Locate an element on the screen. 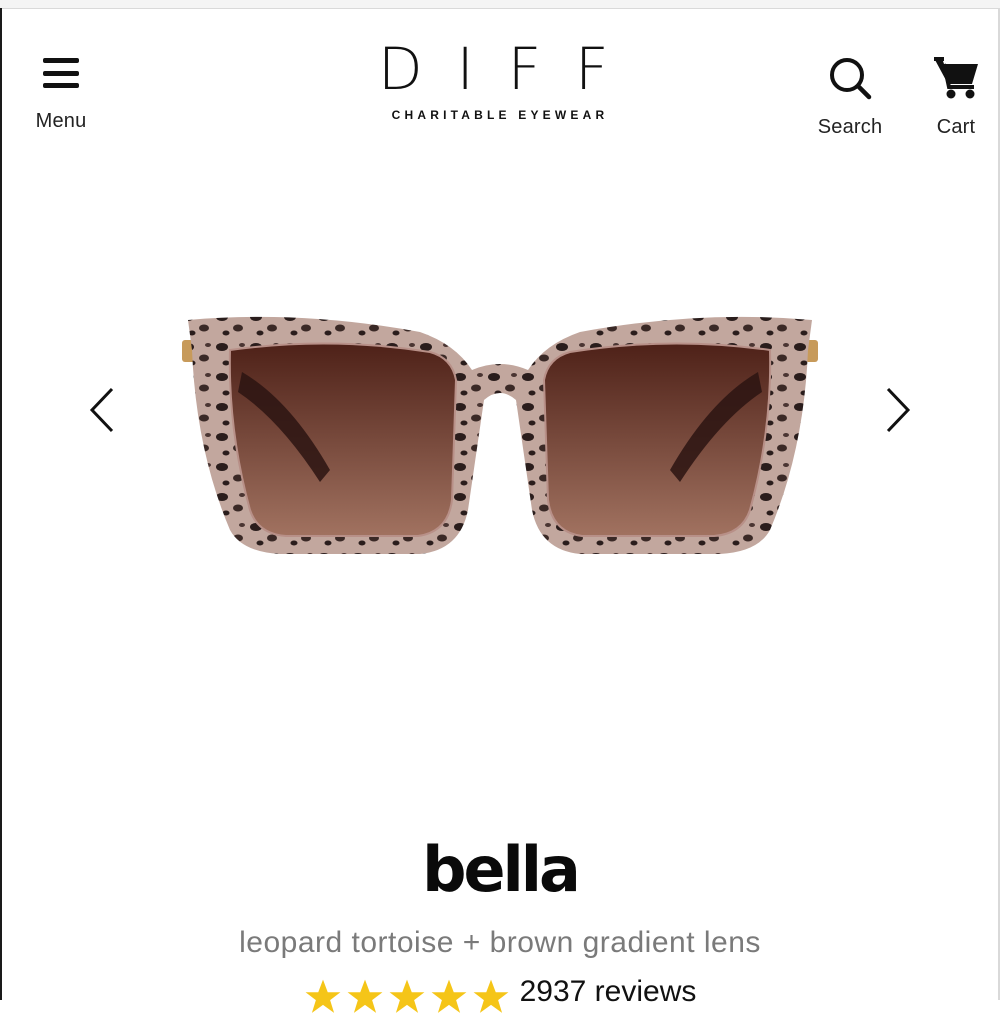  site-header: Menu DIFF CHARITABLE EYEWEAR Search Cart is located at coordinates (500, 78).